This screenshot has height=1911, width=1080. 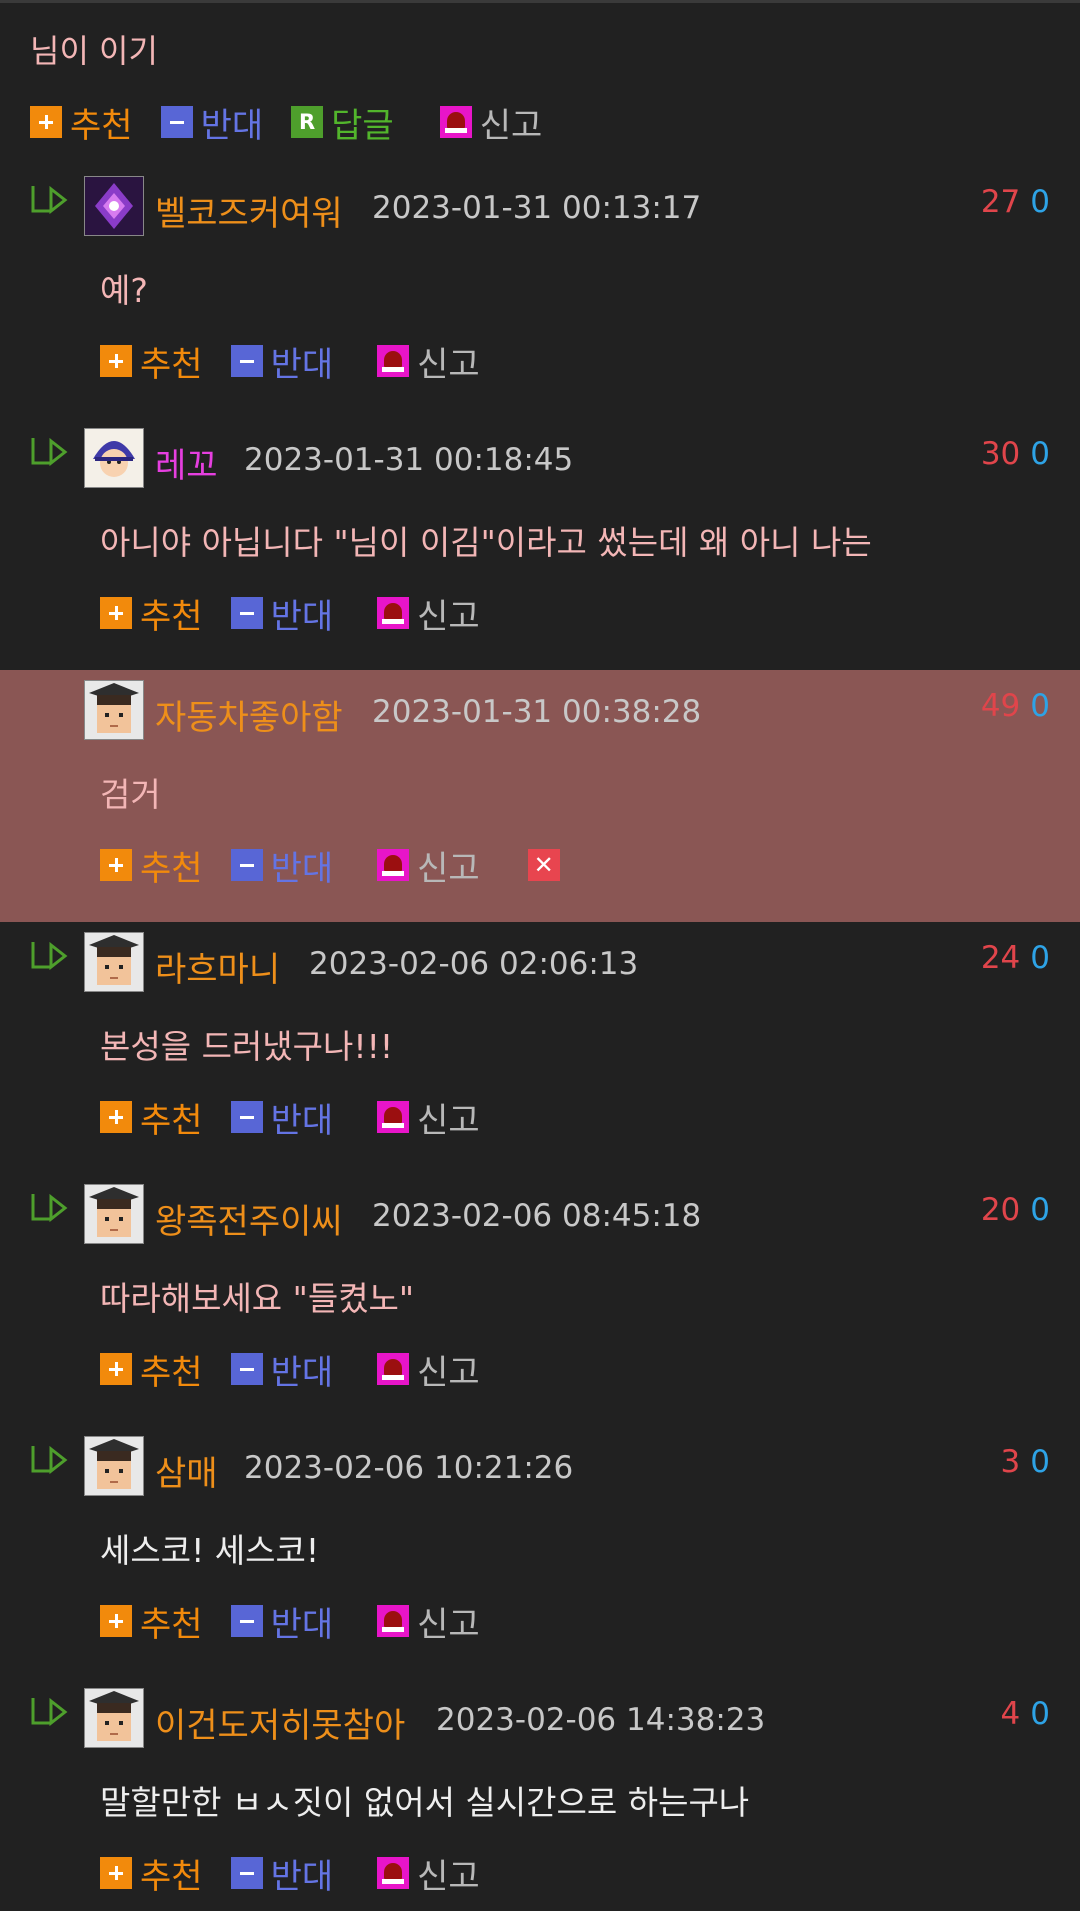 I want to click on vote-counts: 24 0, so click(x=1015, y=958).